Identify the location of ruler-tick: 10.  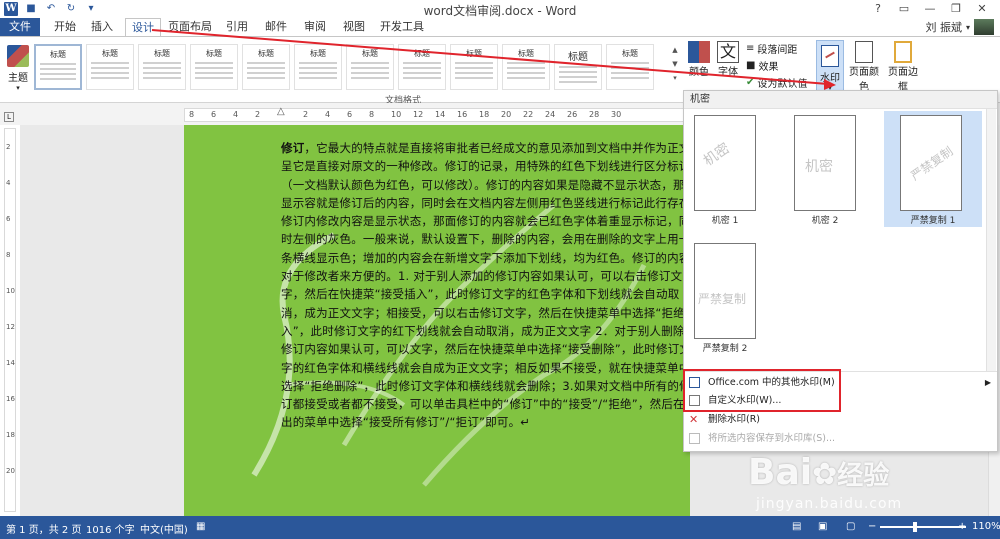
(10, 291).